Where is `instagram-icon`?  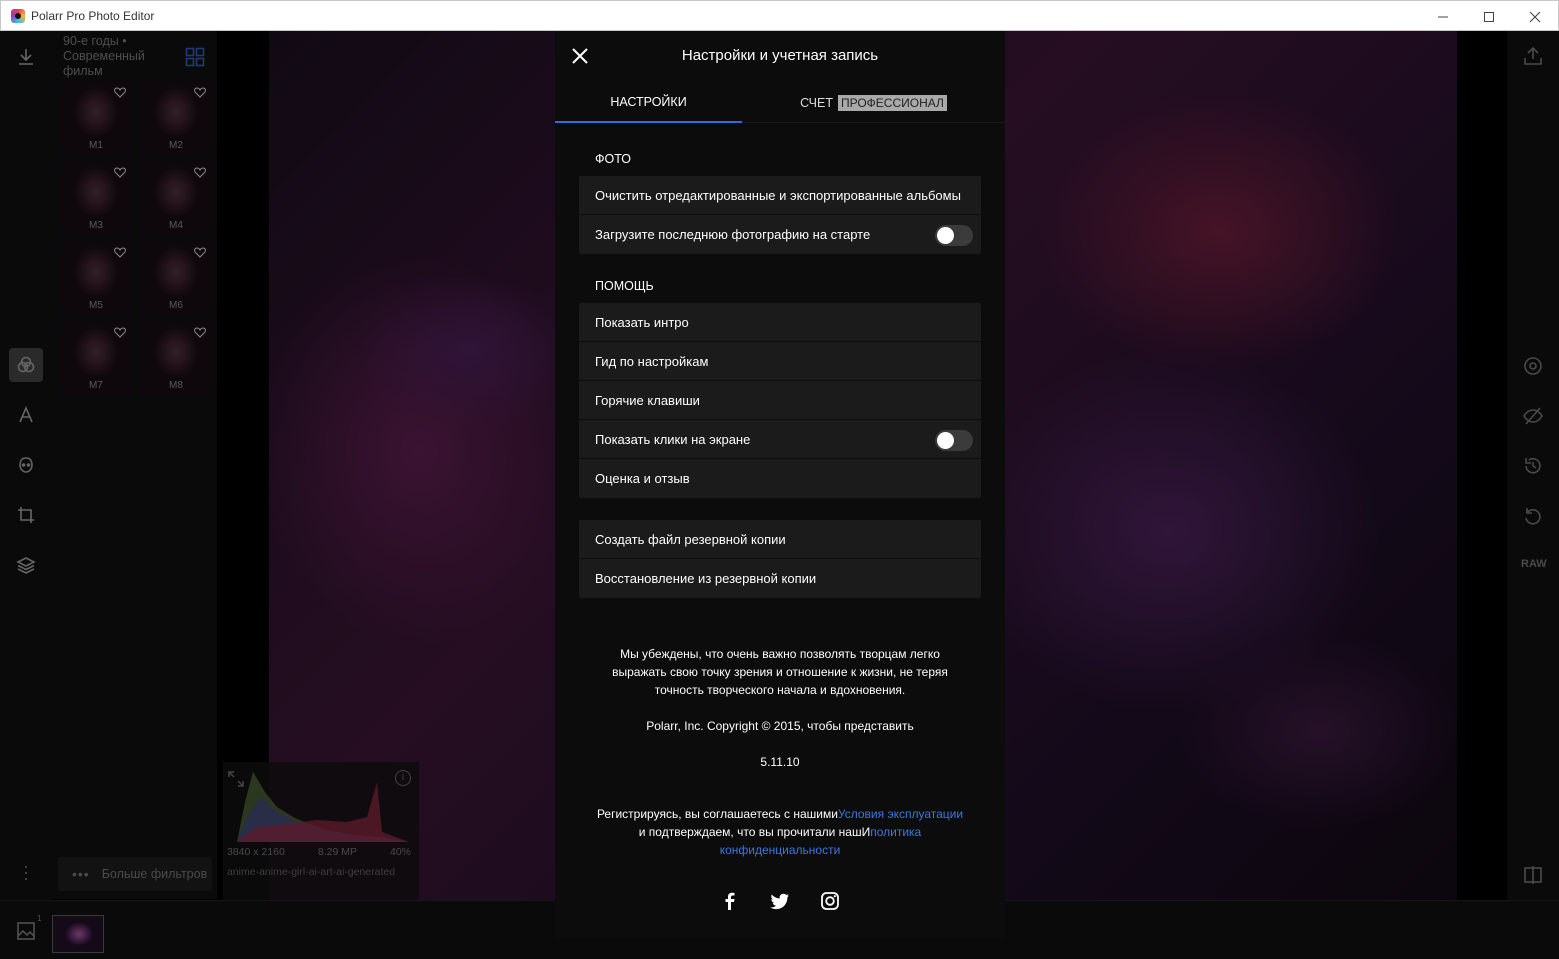 instagram-icon is located at coordinates (830, 901).